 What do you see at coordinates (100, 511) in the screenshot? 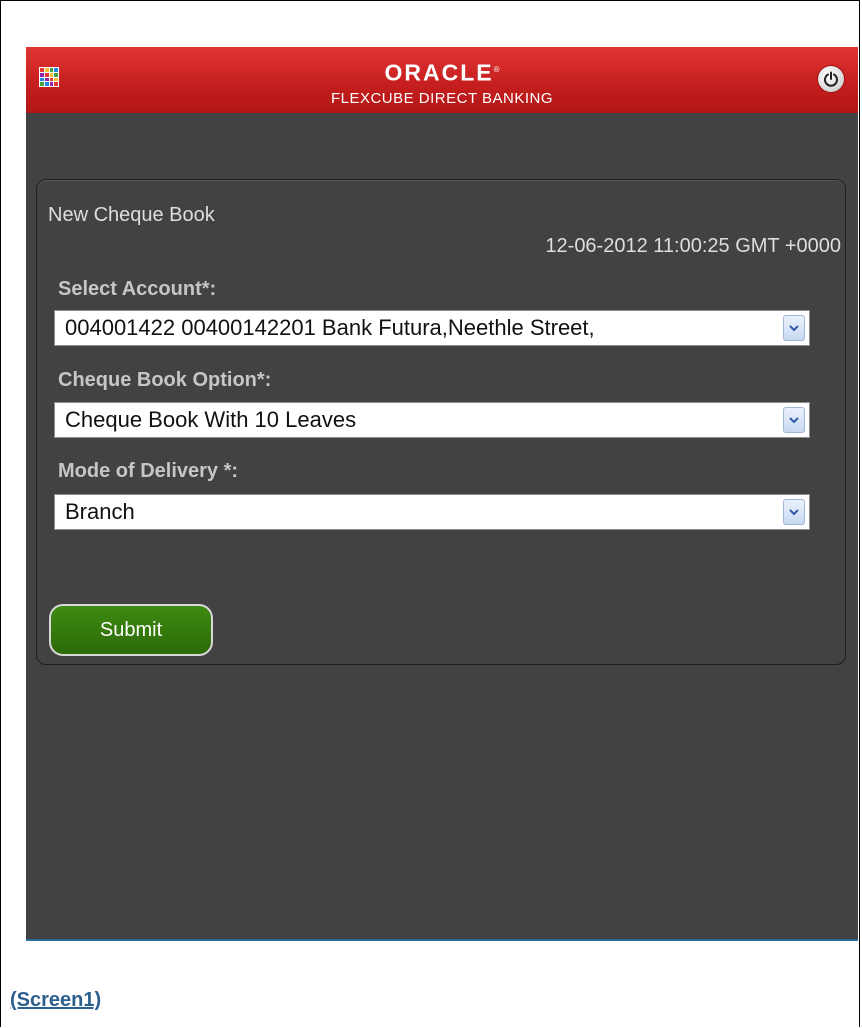
I see `mode-of-delivery-value: Branch` at bounding box center [100, 511].